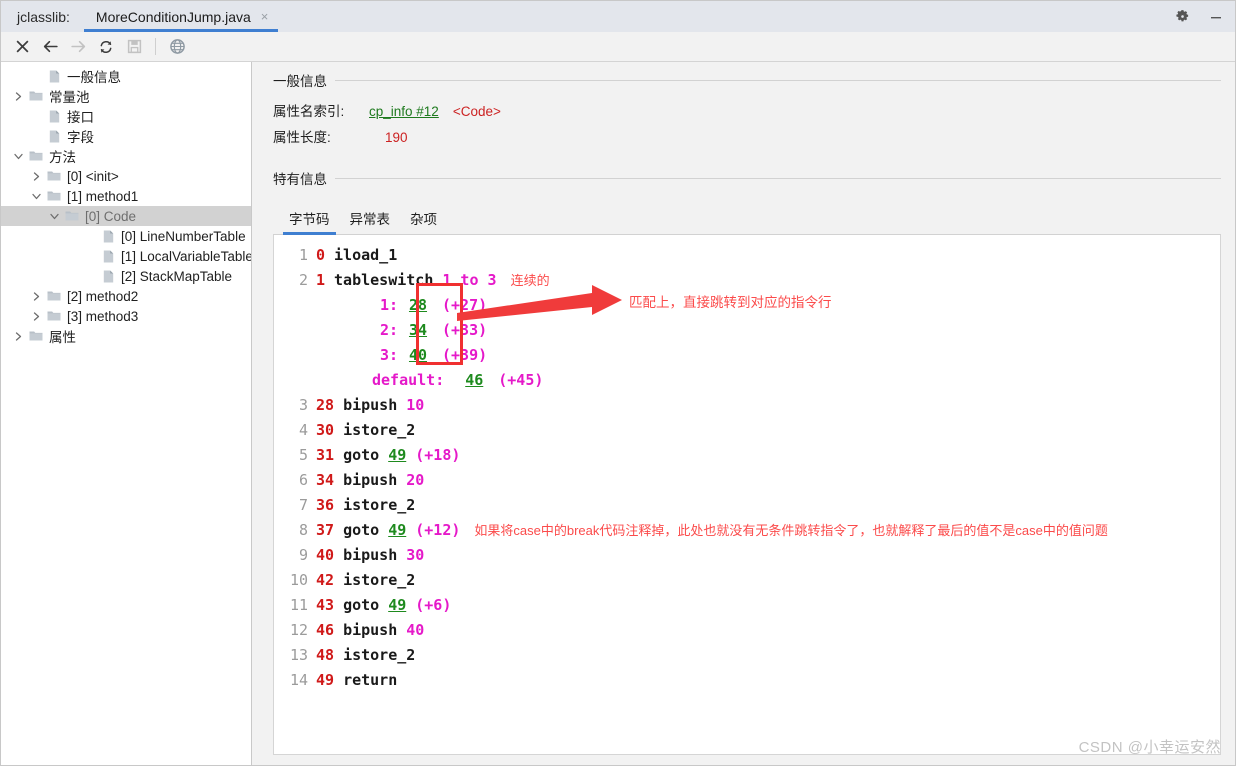 The image size is (1236, 766). Describe the element at coordinates (325, 480) in the screenshot. I see `bytecode-offset: 34` at that location.